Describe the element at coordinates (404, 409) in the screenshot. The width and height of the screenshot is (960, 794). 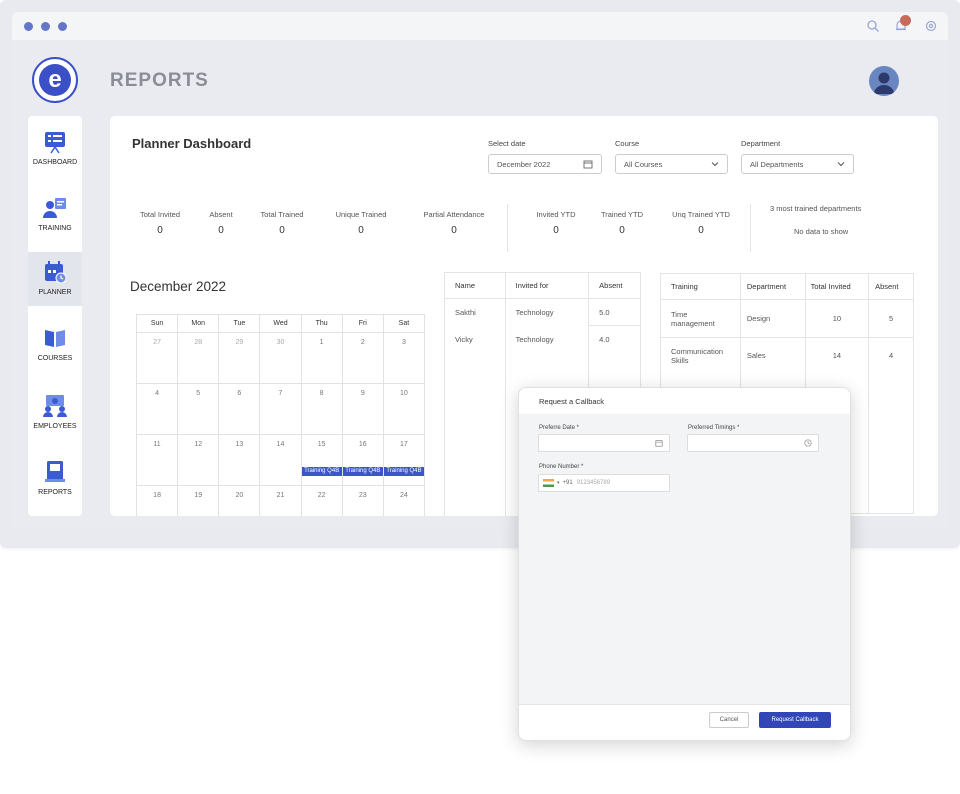
I see `calendar-day: 10` at that location.